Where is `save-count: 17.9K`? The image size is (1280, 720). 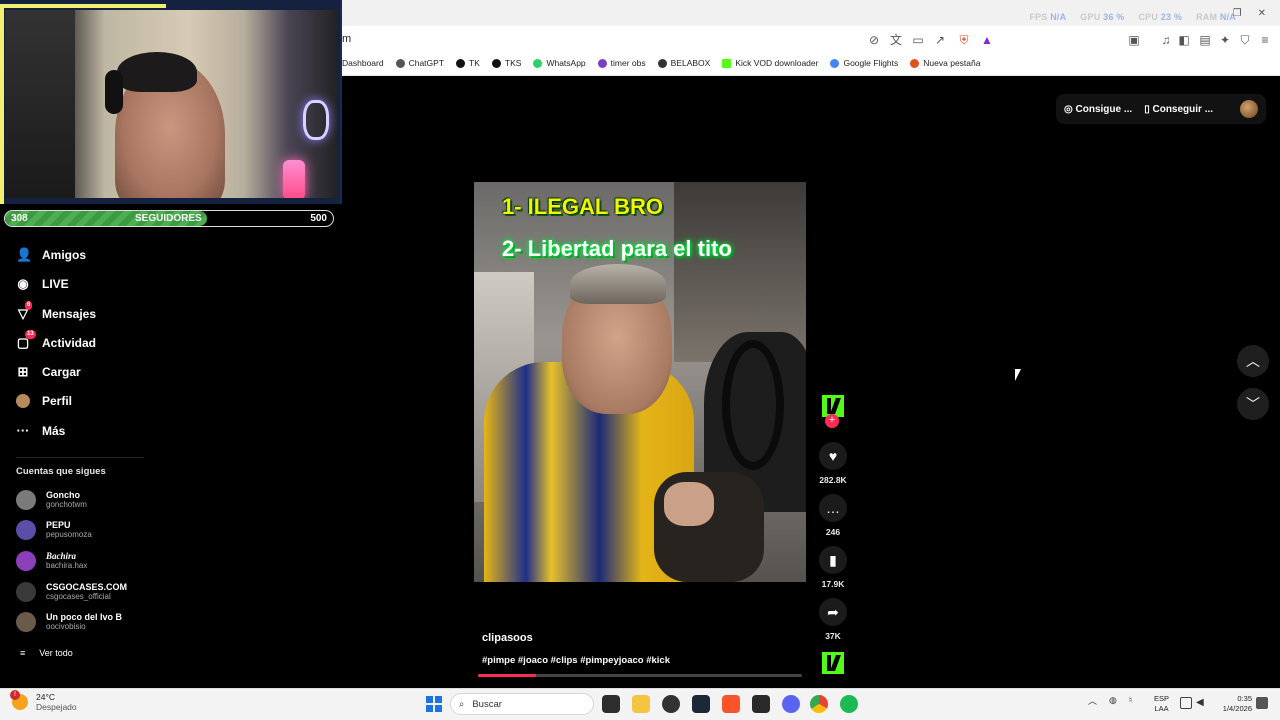 save-count: 17.9K is located at coordinates (833, 584).